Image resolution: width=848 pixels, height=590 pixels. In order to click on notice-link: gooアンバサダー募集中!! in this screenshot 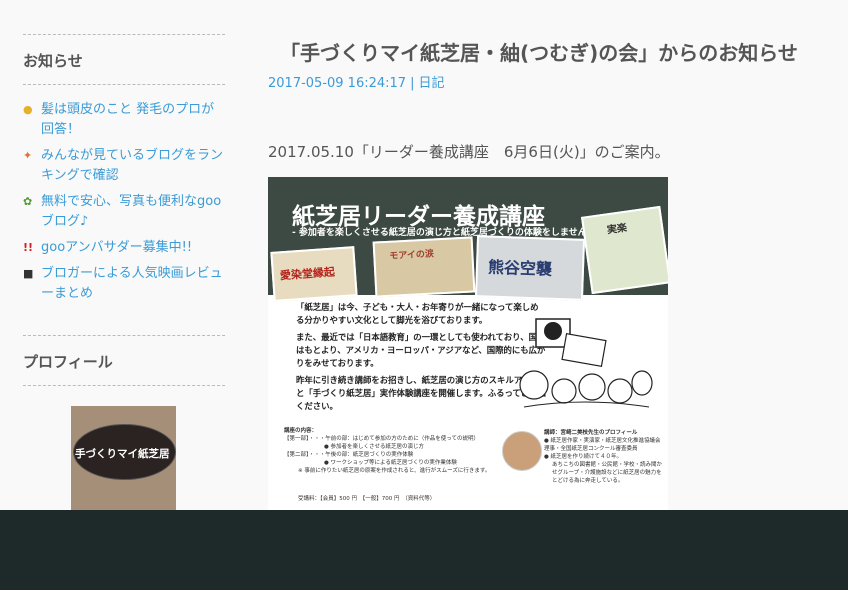, I will do `click(116, 248)`.